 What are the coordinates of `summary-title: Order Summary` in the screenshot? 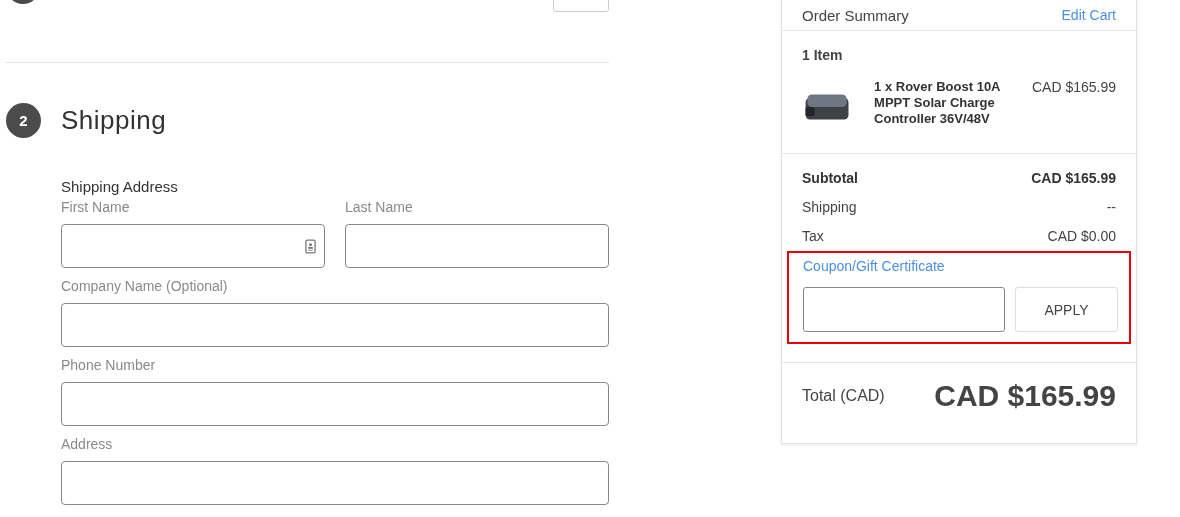 It's located at (855, 15).